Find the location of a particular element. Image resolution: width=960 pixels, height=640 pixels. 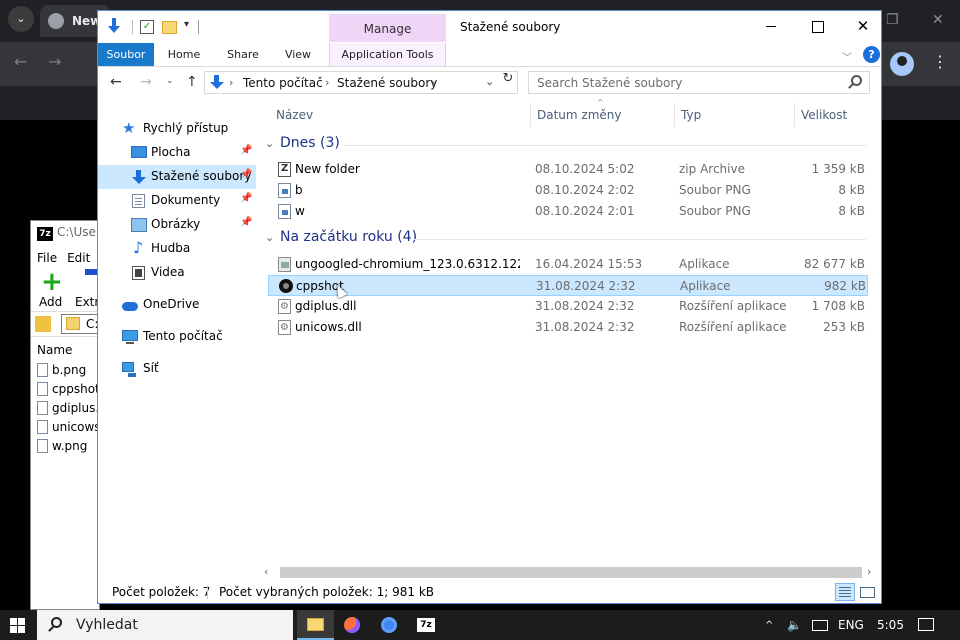

navpane-quick-access: Rychlý přístup is located at coordinates (177, 129).